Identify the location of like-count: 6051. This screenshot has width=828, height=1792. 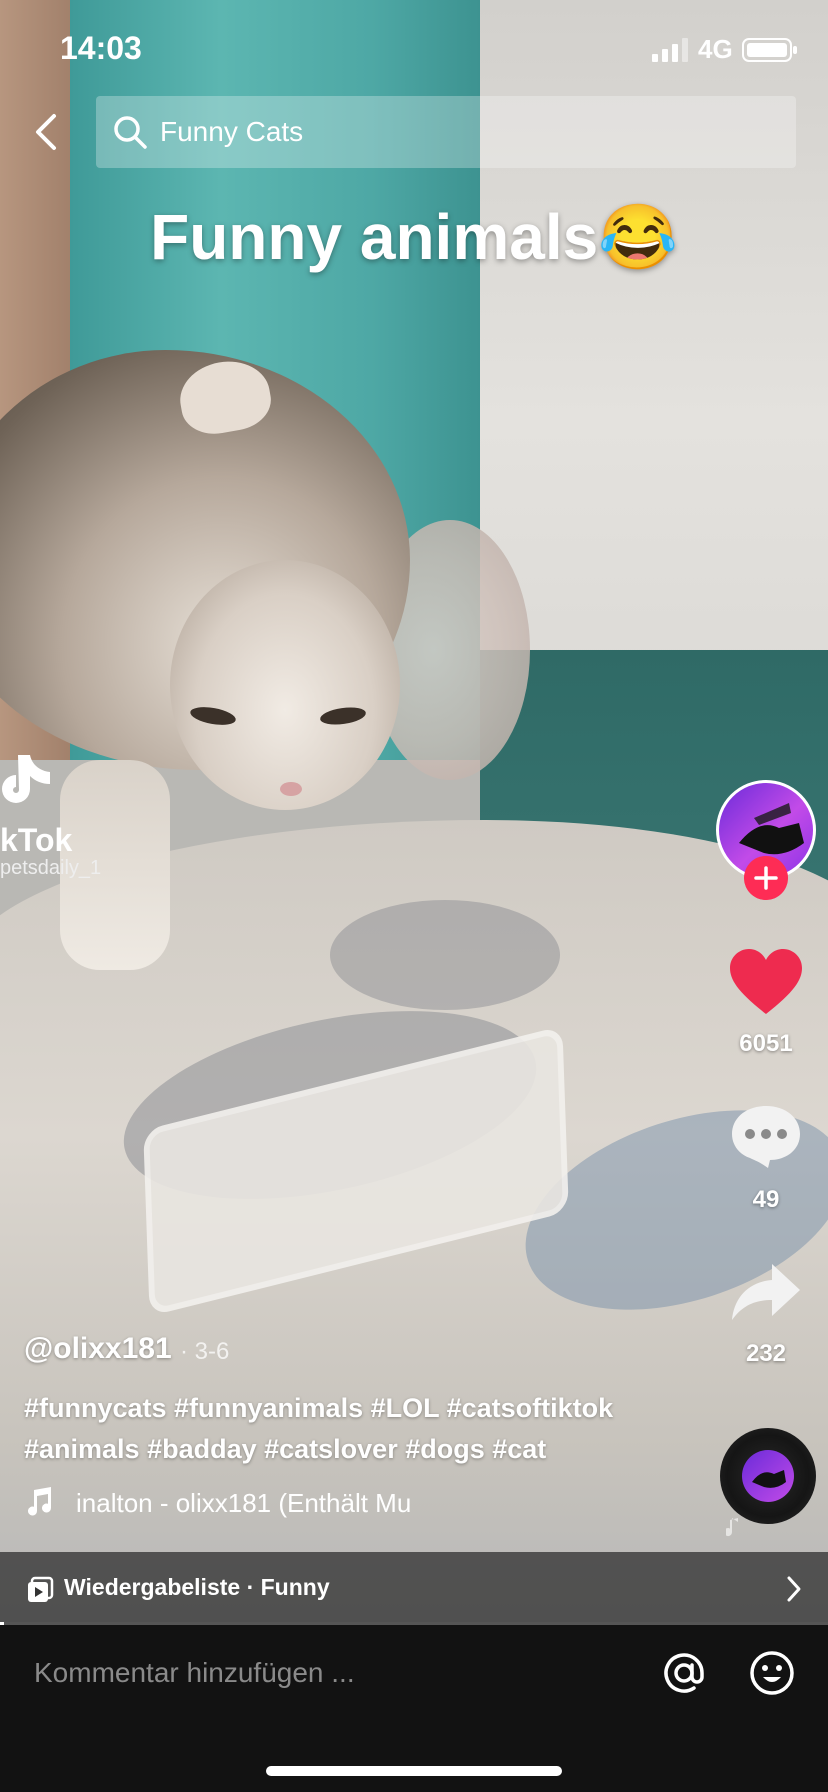
(766, 1043).